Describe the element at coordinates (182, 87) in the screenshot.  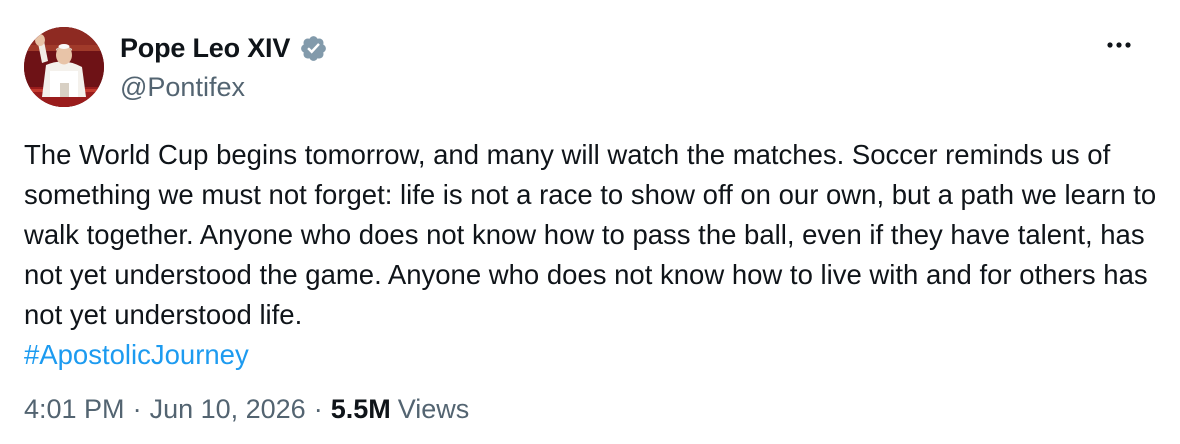
I see `author-handle: @Pontifex` at that location.